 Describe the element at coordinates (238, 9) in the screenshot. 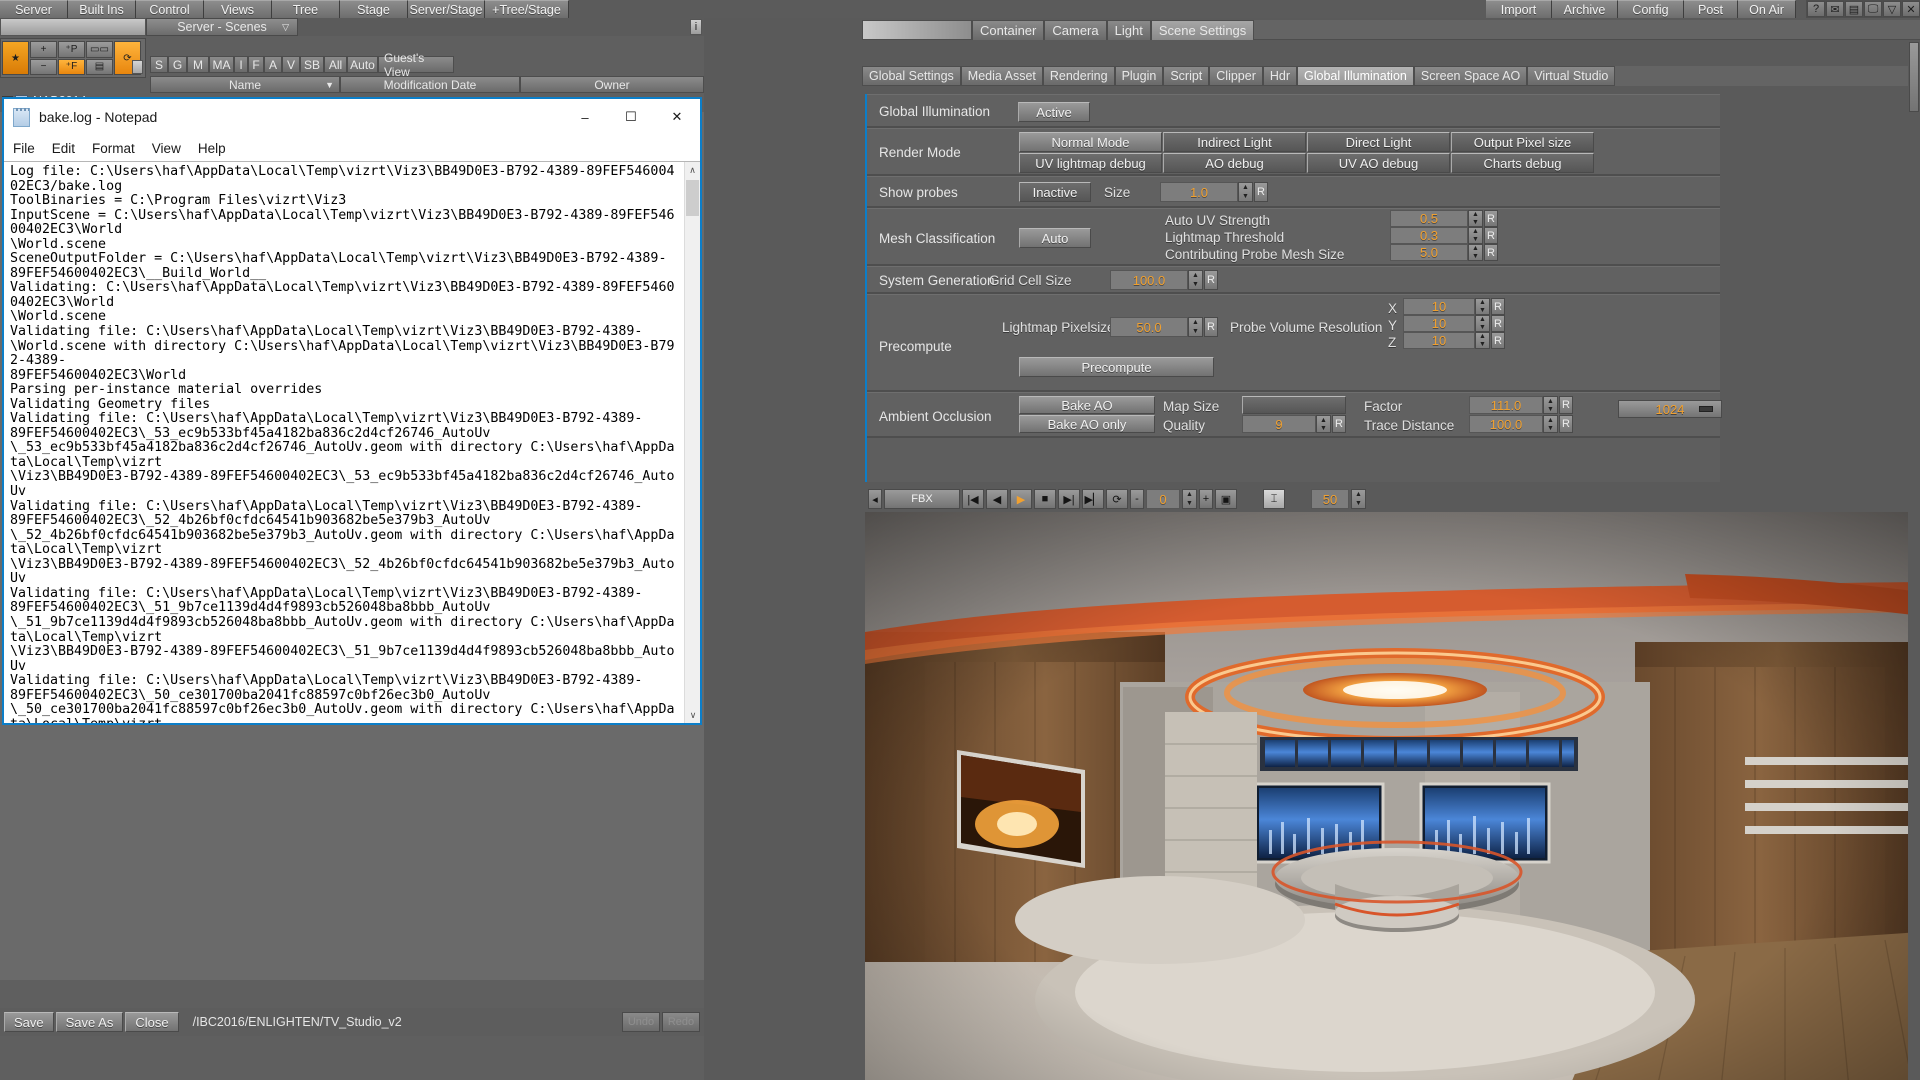

I see `menu-item-views: Views` at that location.